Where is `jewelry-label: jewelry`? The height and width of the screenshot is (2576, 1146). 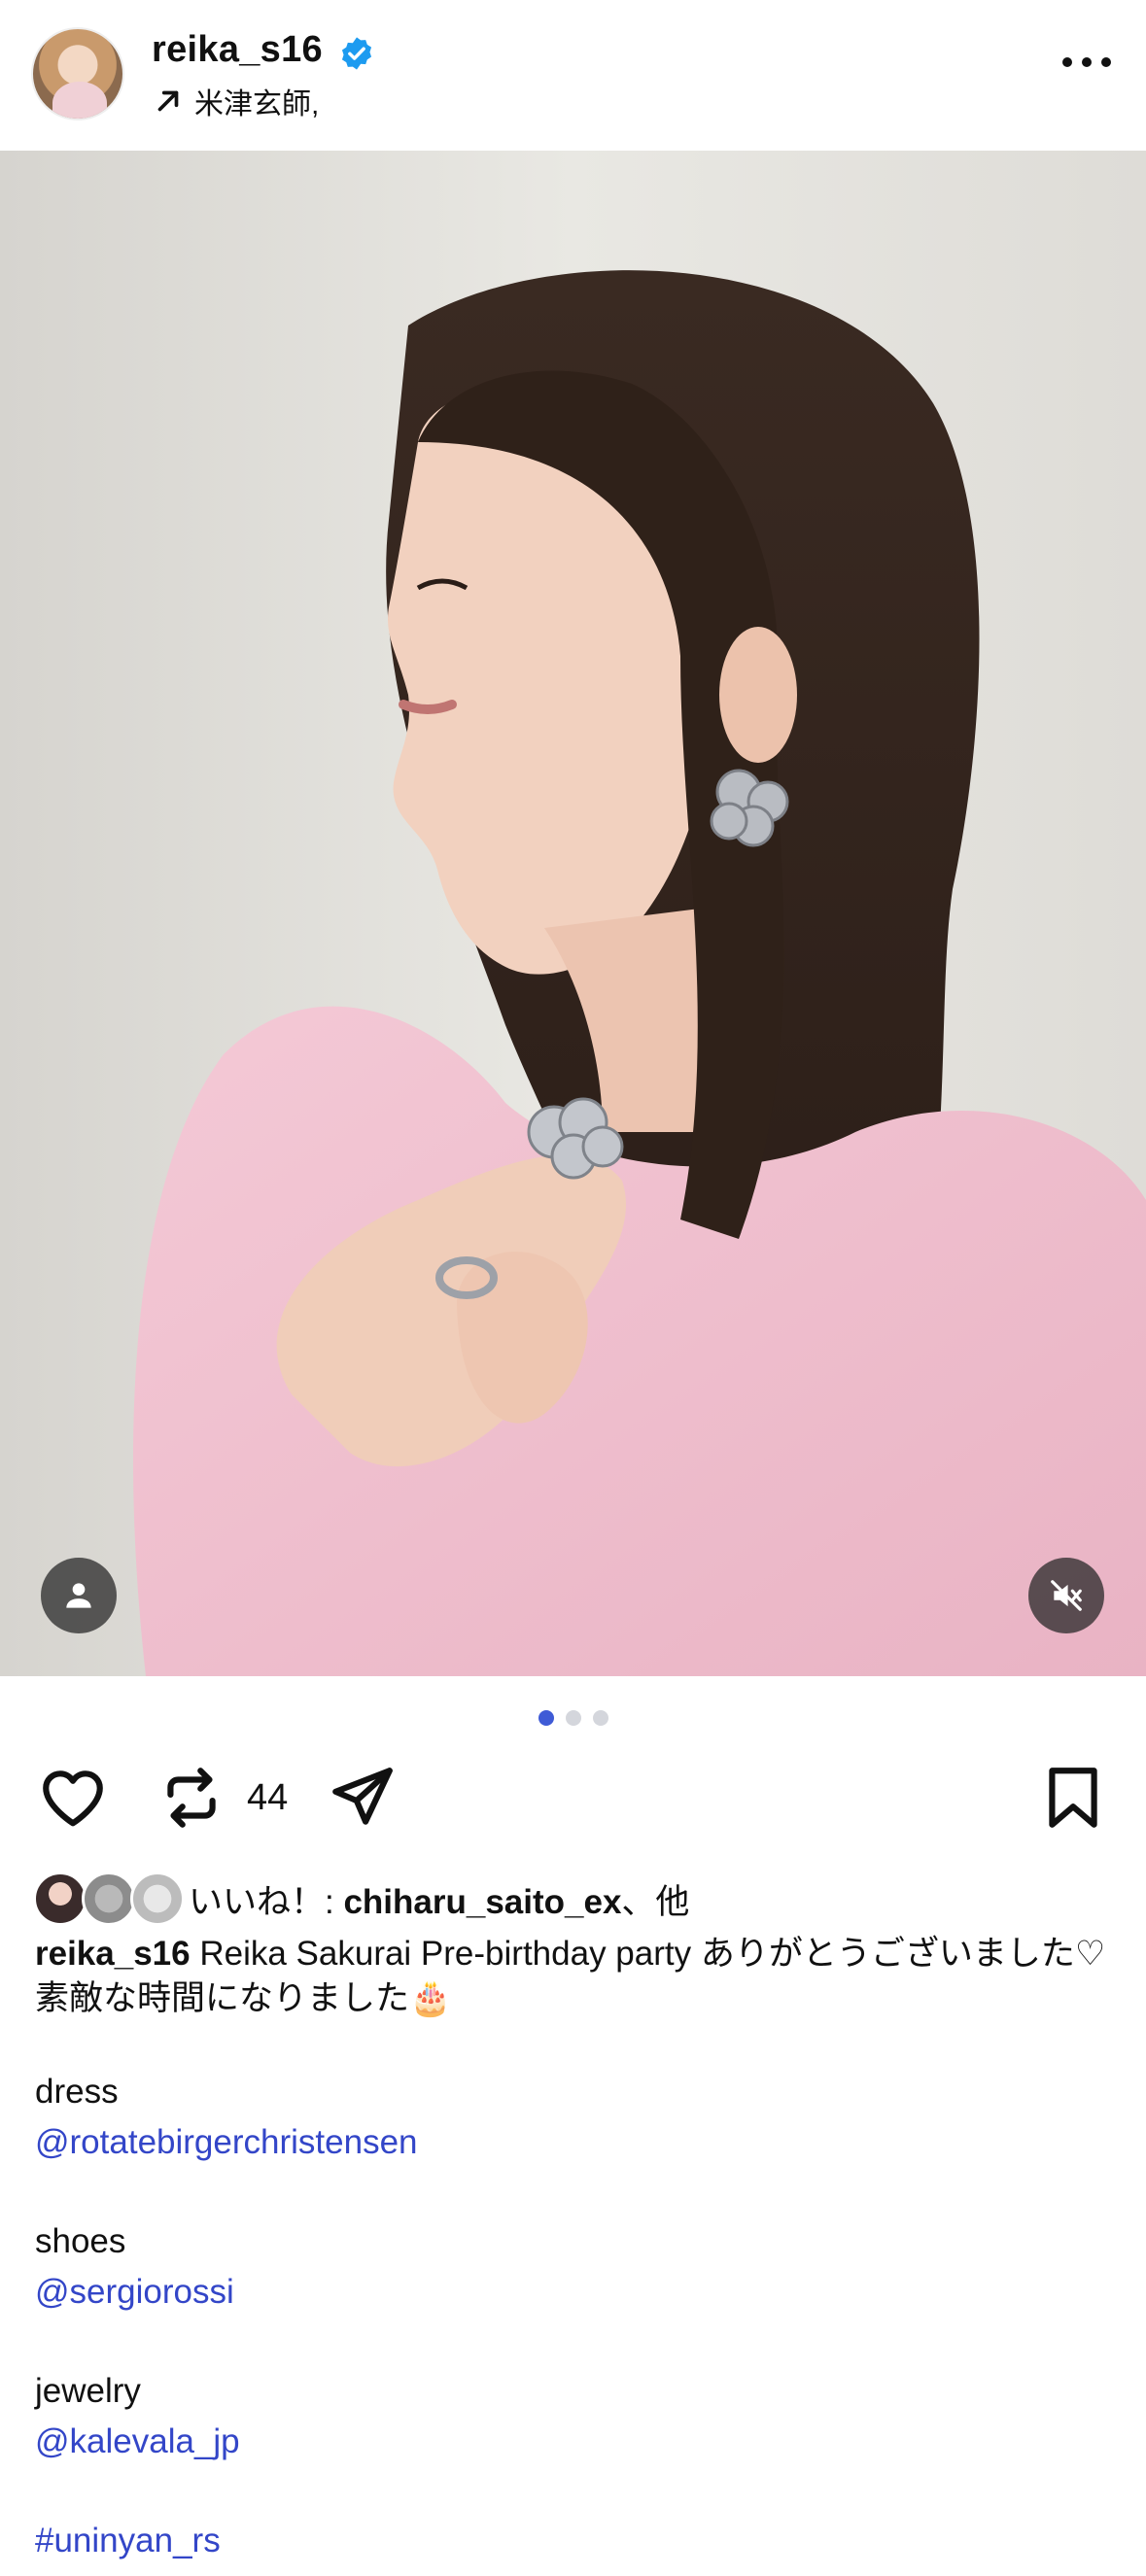 jewelry-label: jewelry is located at coordinates (88, 2391).